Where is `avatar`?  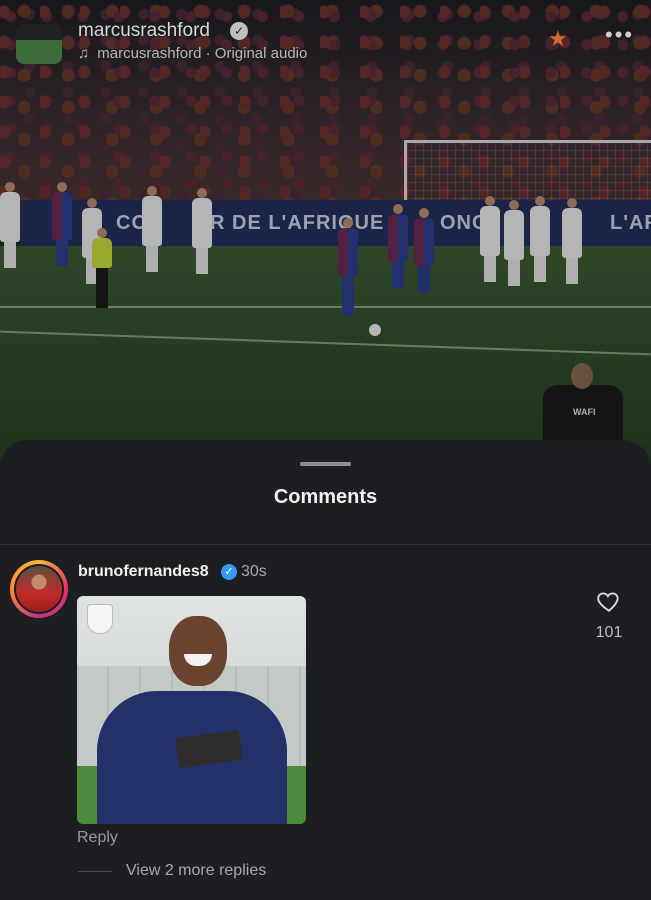
avatar is located at coordinates (39, 44).